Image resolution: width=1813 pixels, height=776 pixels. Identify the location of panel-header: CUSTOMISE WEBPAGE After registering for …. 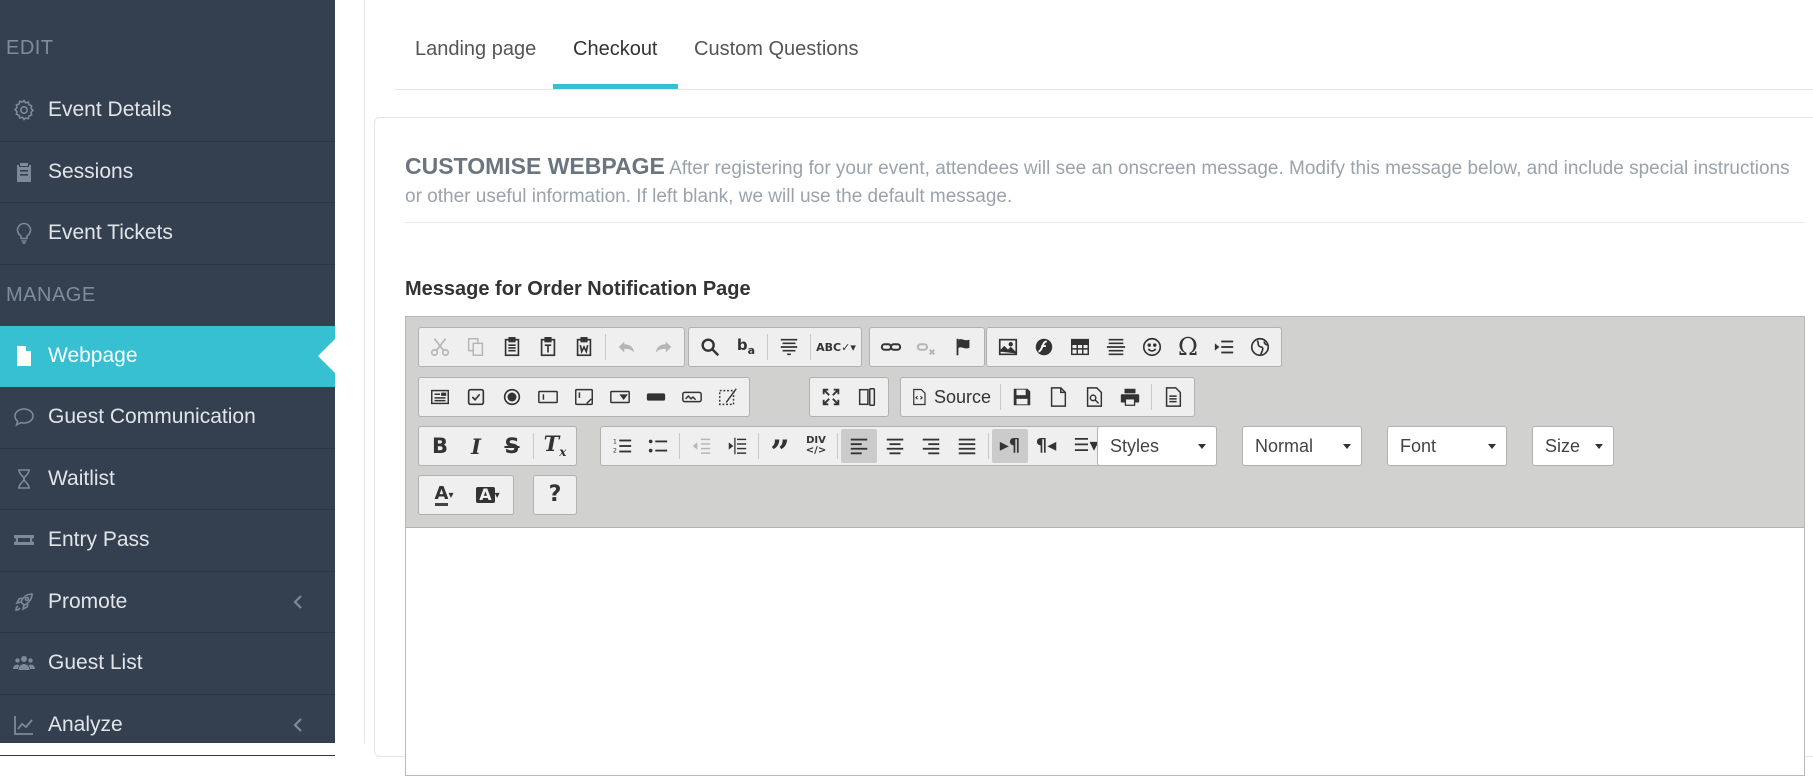
(1100, 181).